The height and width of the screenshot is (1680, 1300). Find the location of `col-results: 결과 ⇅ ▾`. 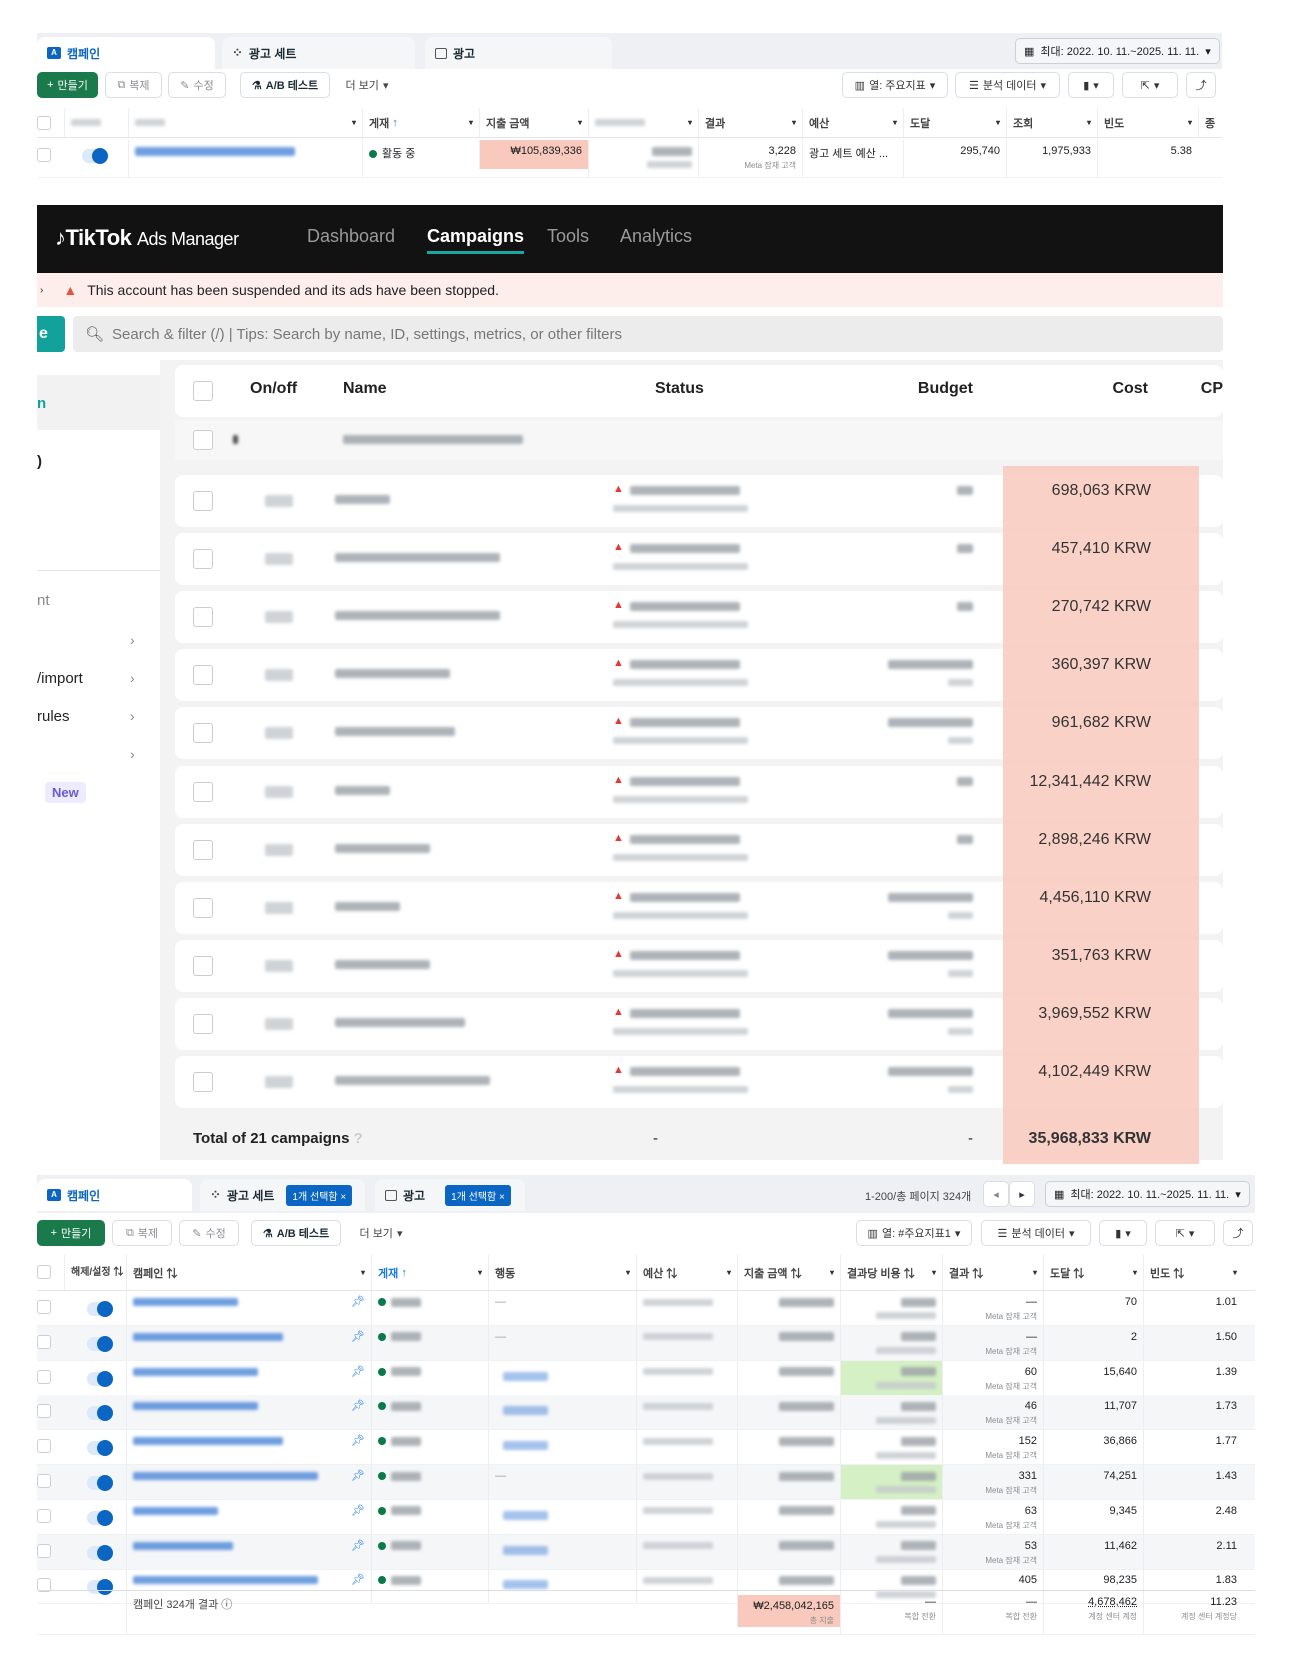

col-results: 결과 ⇅ ▾ is located at coordinates (992, 1272).